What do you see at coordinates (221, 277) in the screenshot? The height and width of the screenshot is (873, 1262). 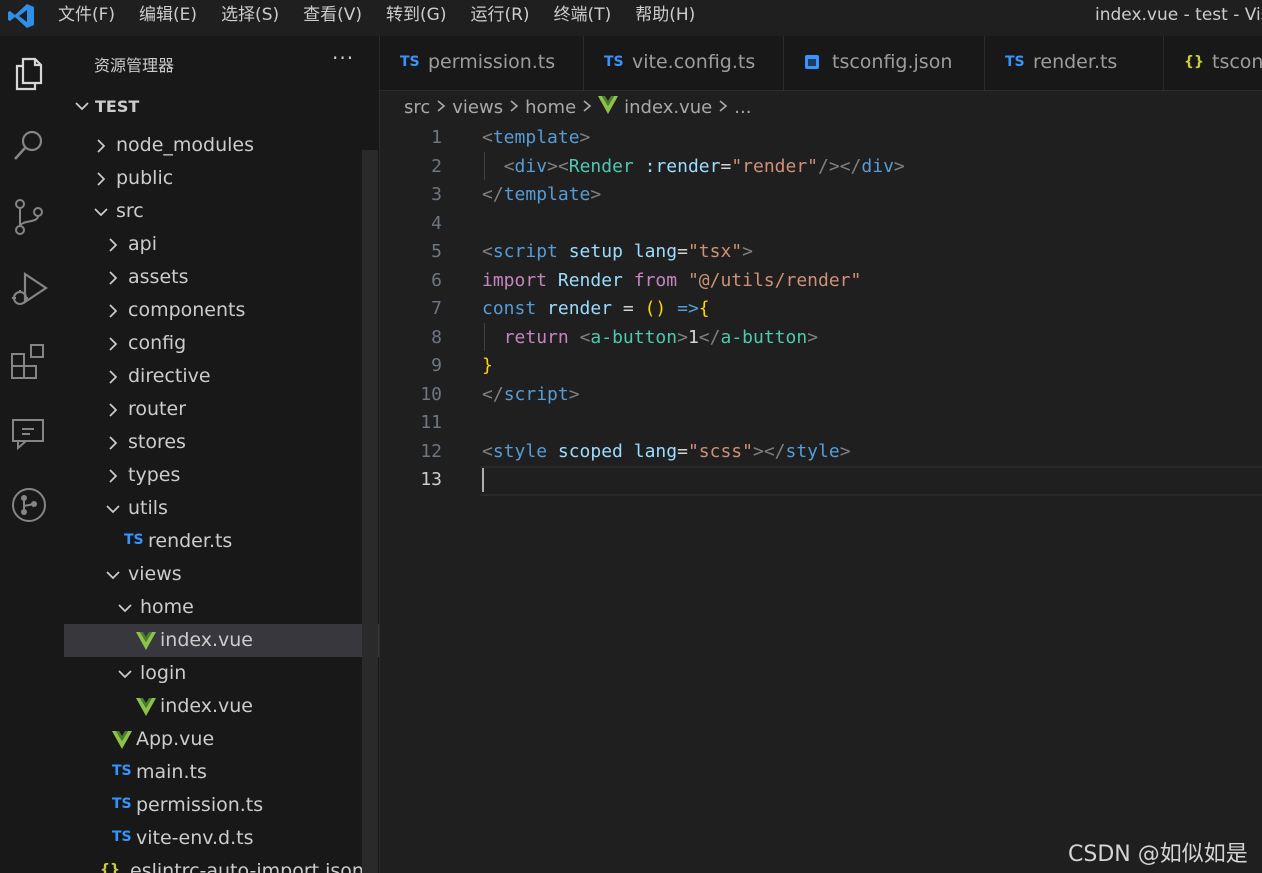 I see `tree-folder: assets` at bounding box center [221, 277].